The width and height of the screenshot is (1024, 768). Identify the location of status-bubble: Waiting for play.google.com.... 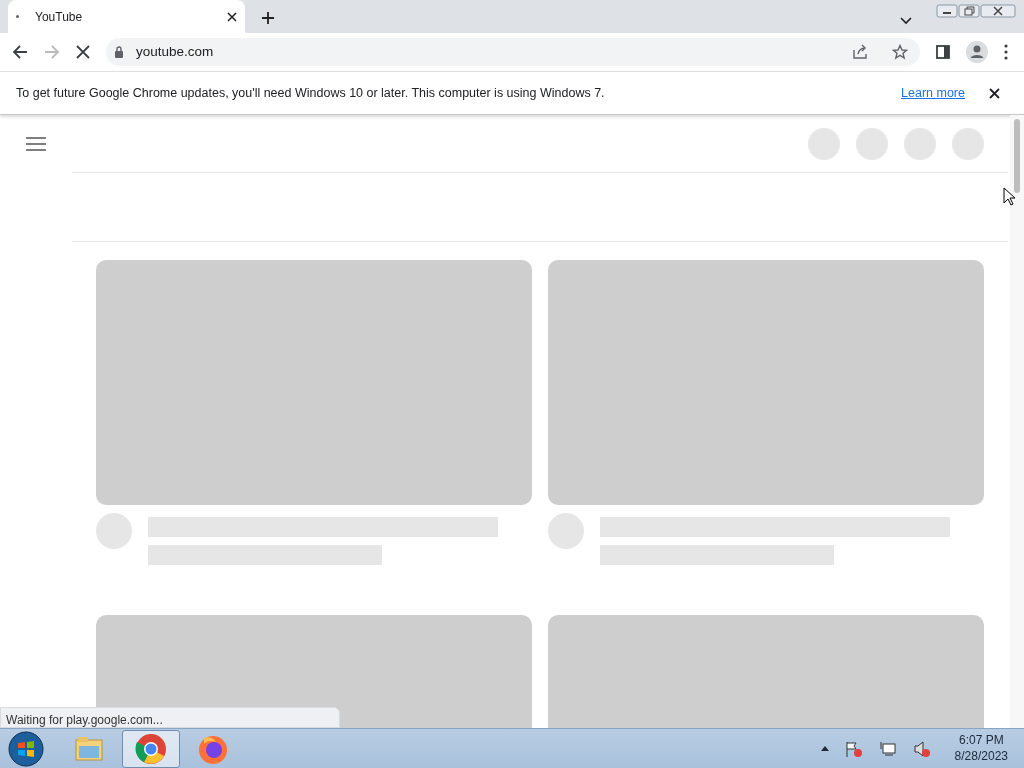
(170, 717).